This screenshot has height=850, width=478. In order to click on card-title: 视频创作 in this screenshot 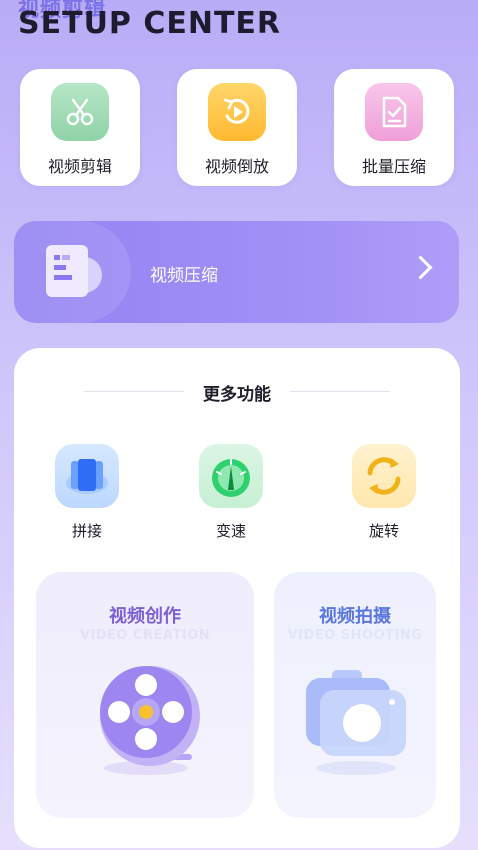, I will do `click(145, 616)`.